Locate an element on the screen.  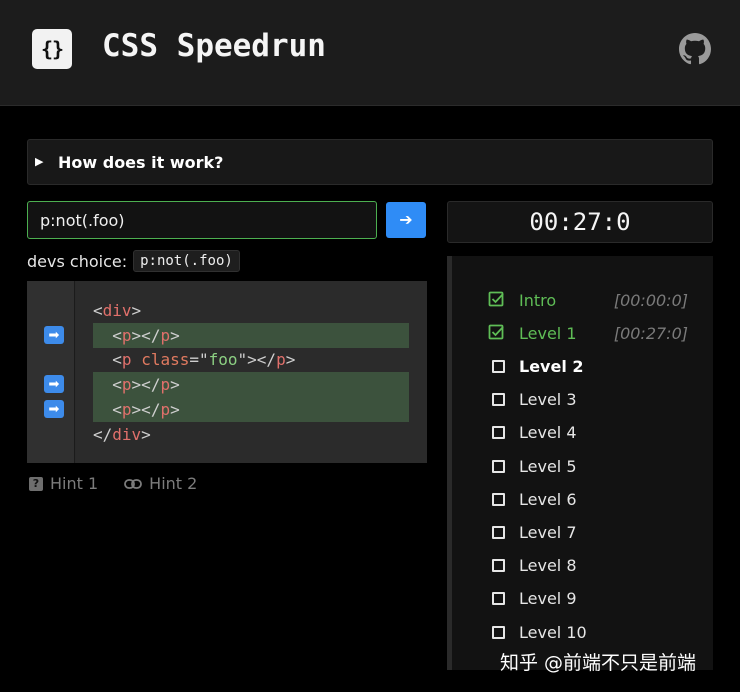
level-item: Level 9 is located at coordinates (598, 599).